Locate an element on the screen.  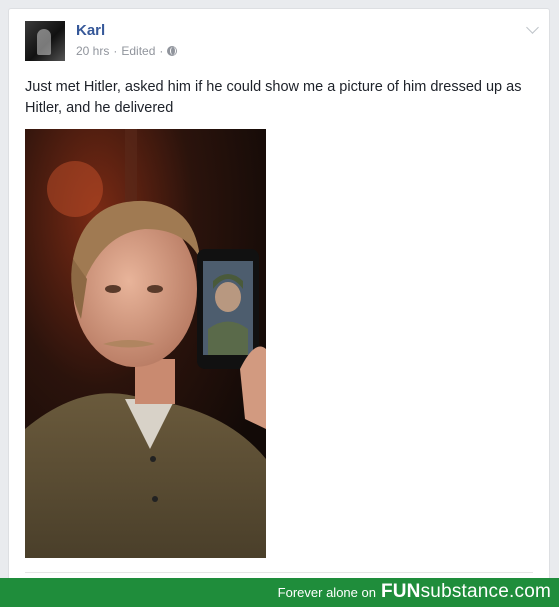
watermark-logo: FUNsubstance.com is located at coordinates (465, 591).